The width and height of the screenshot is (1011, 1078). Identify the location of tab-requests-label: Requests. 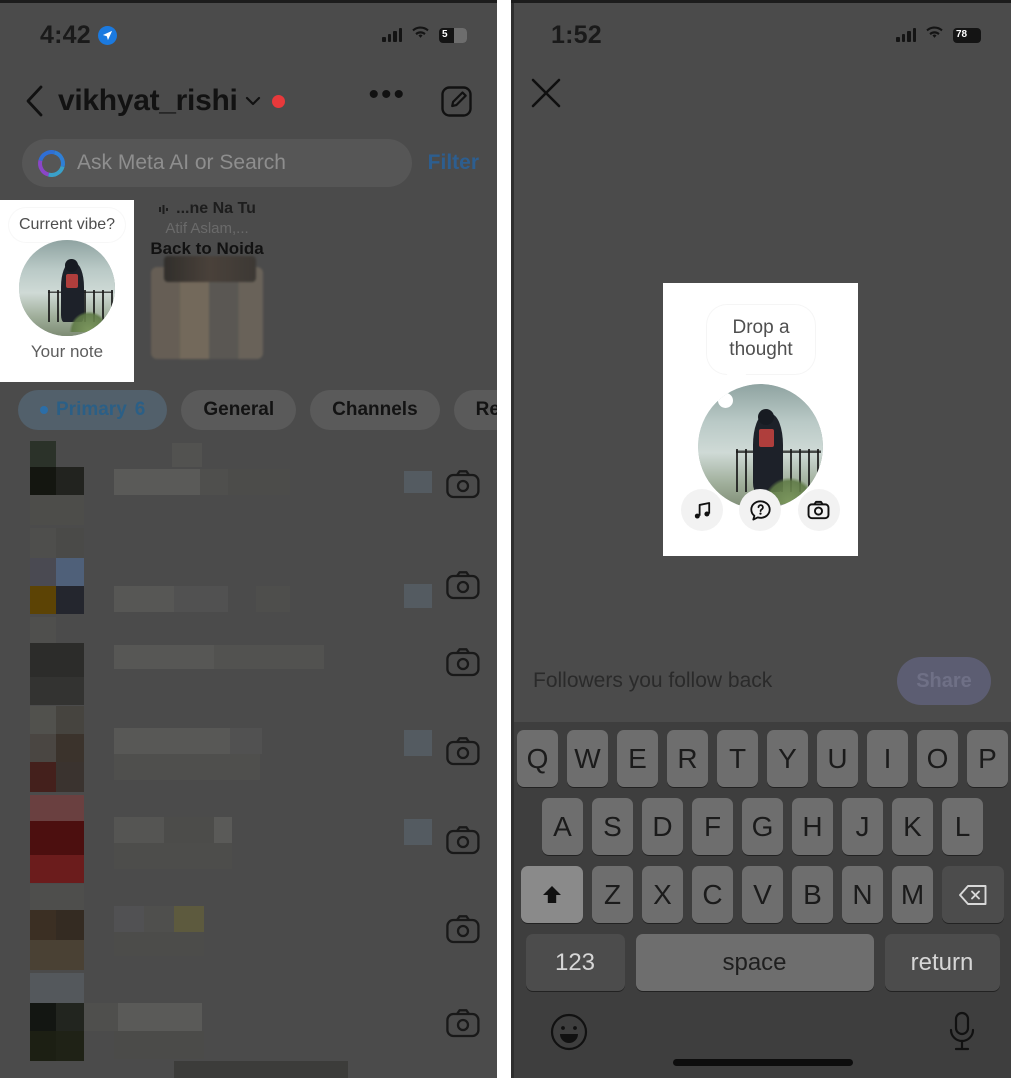
(486, 409).